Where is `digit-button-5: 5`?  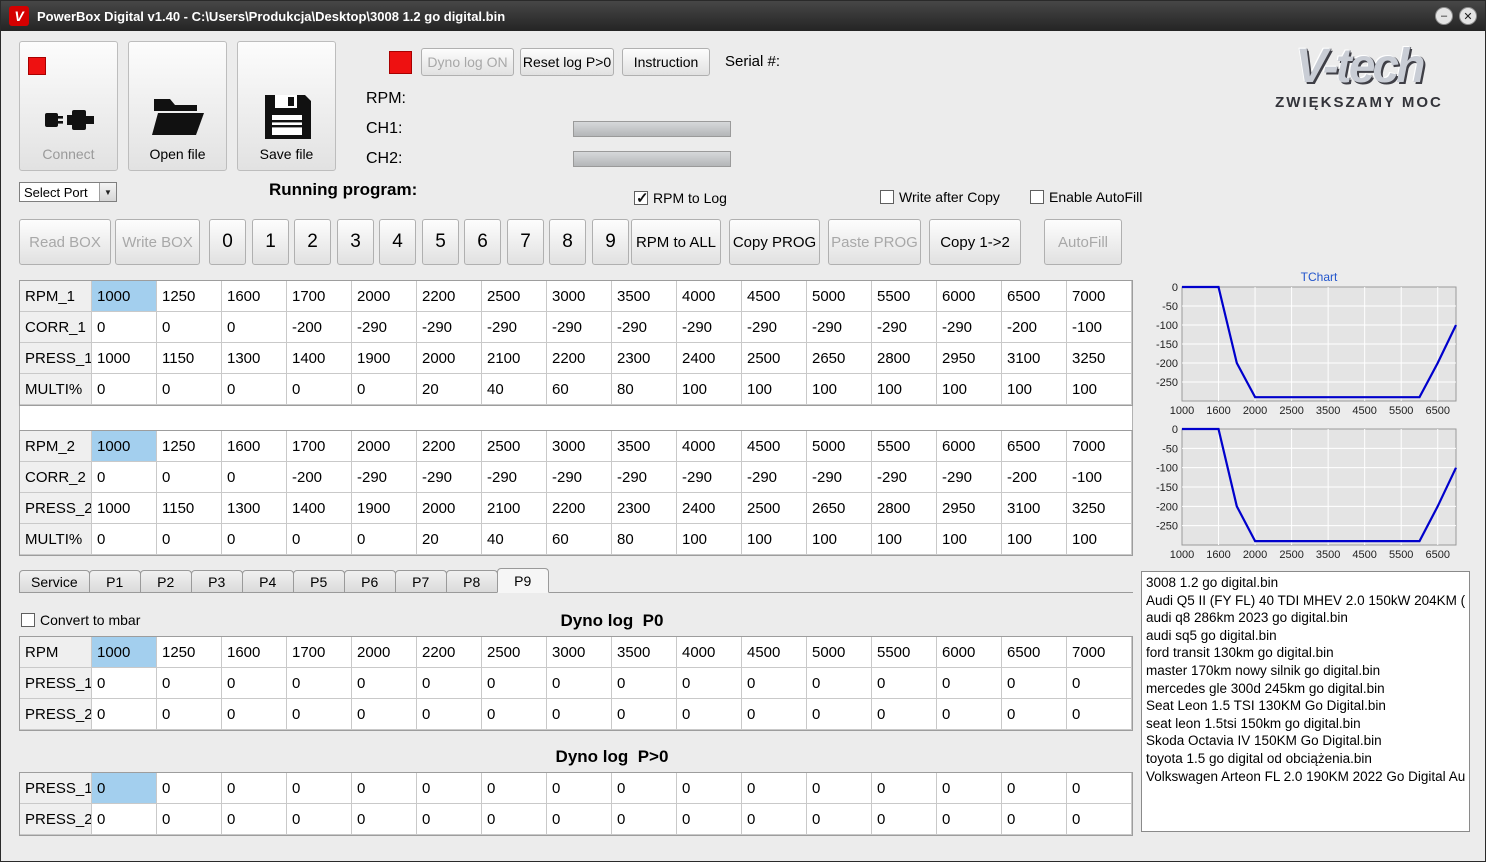 digit-button-5: 5 is located at coordinates (440, 242).